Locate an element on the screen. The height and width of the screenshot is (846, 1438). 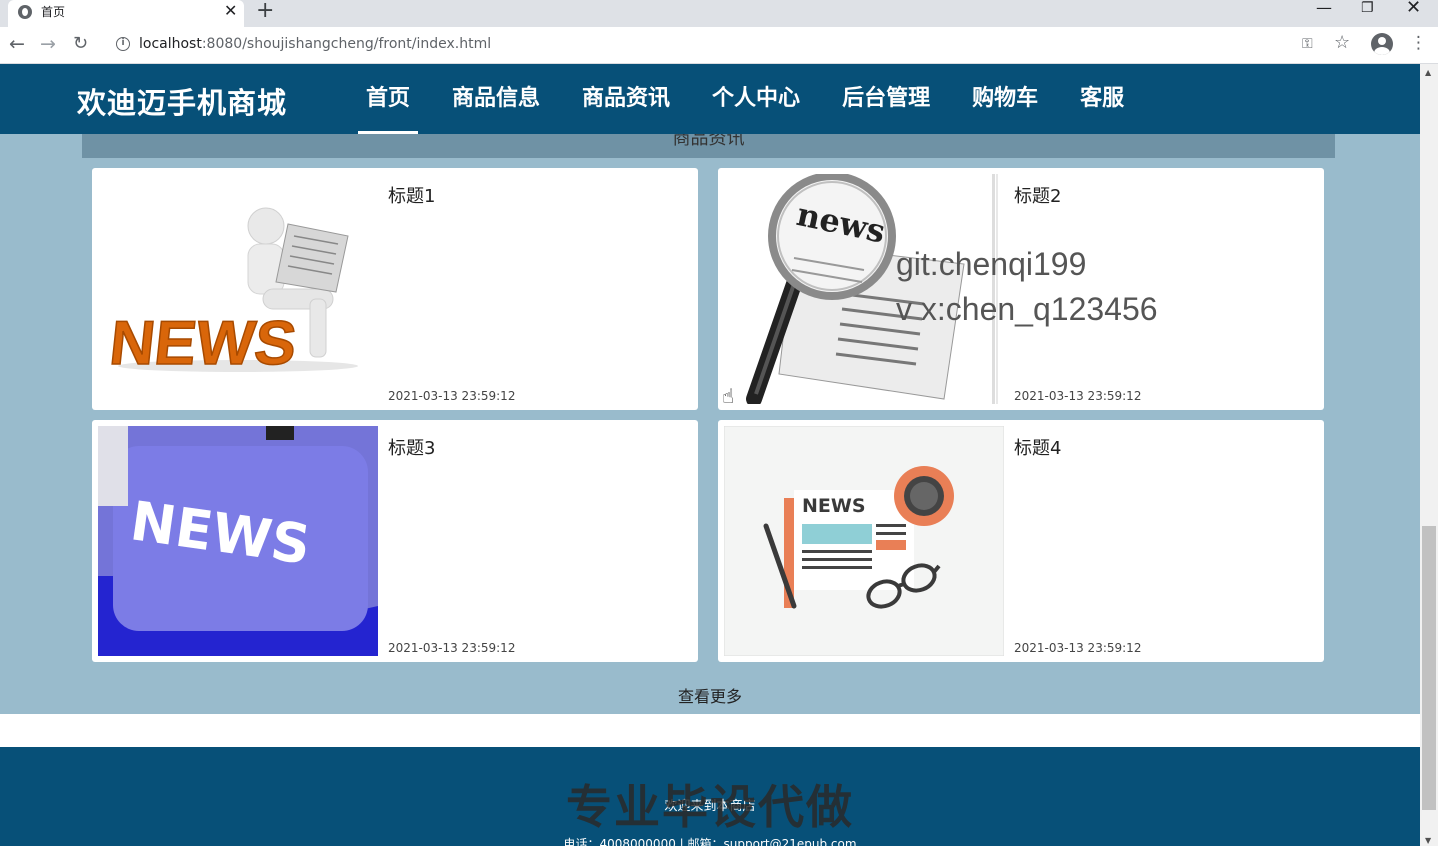
star-icon: ☆ is located at coordinates (1342, 42).